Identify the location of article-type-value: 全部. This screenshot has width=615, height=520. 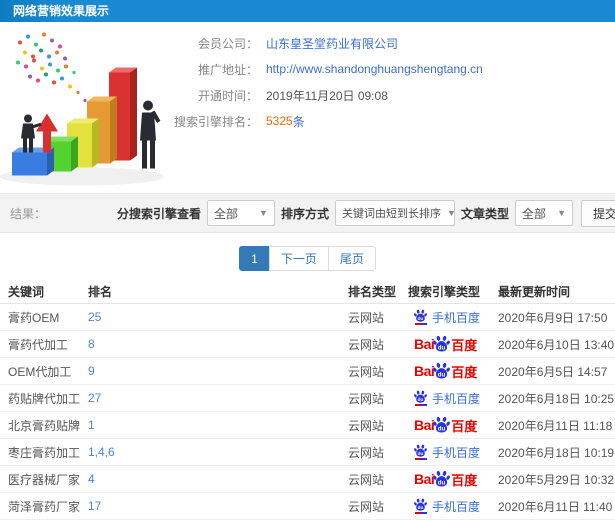
(534, 213).